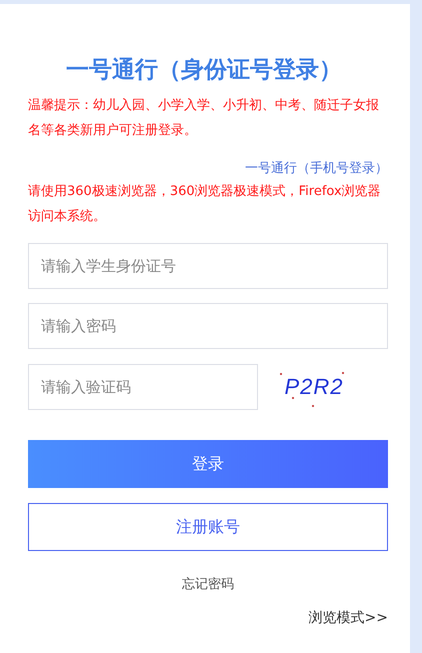 Image resolution: width=422 pixels, height=653 pixels. What do you see at coordinates (208, 584) in the screenshot?
I see `forgot-password-link: 忘记密码` at bounding box center [208, 584].